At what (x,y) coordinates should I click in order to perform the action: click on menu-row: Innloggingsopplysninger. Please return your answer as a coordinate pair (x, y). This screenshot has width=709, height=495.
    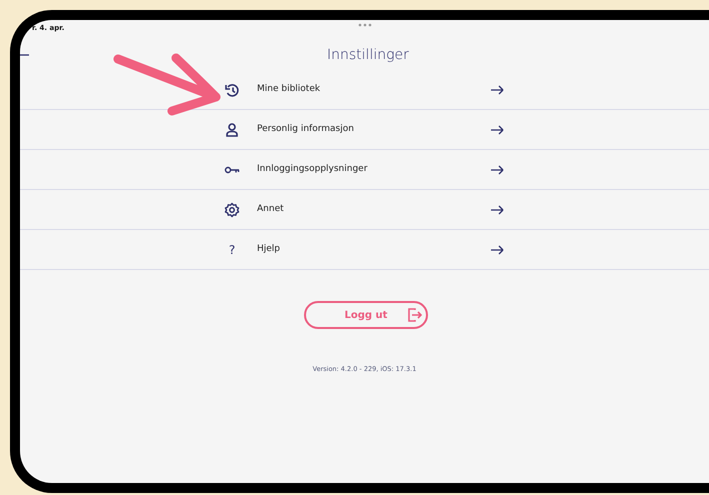
    Looking at the image, I should click on (364, 170).